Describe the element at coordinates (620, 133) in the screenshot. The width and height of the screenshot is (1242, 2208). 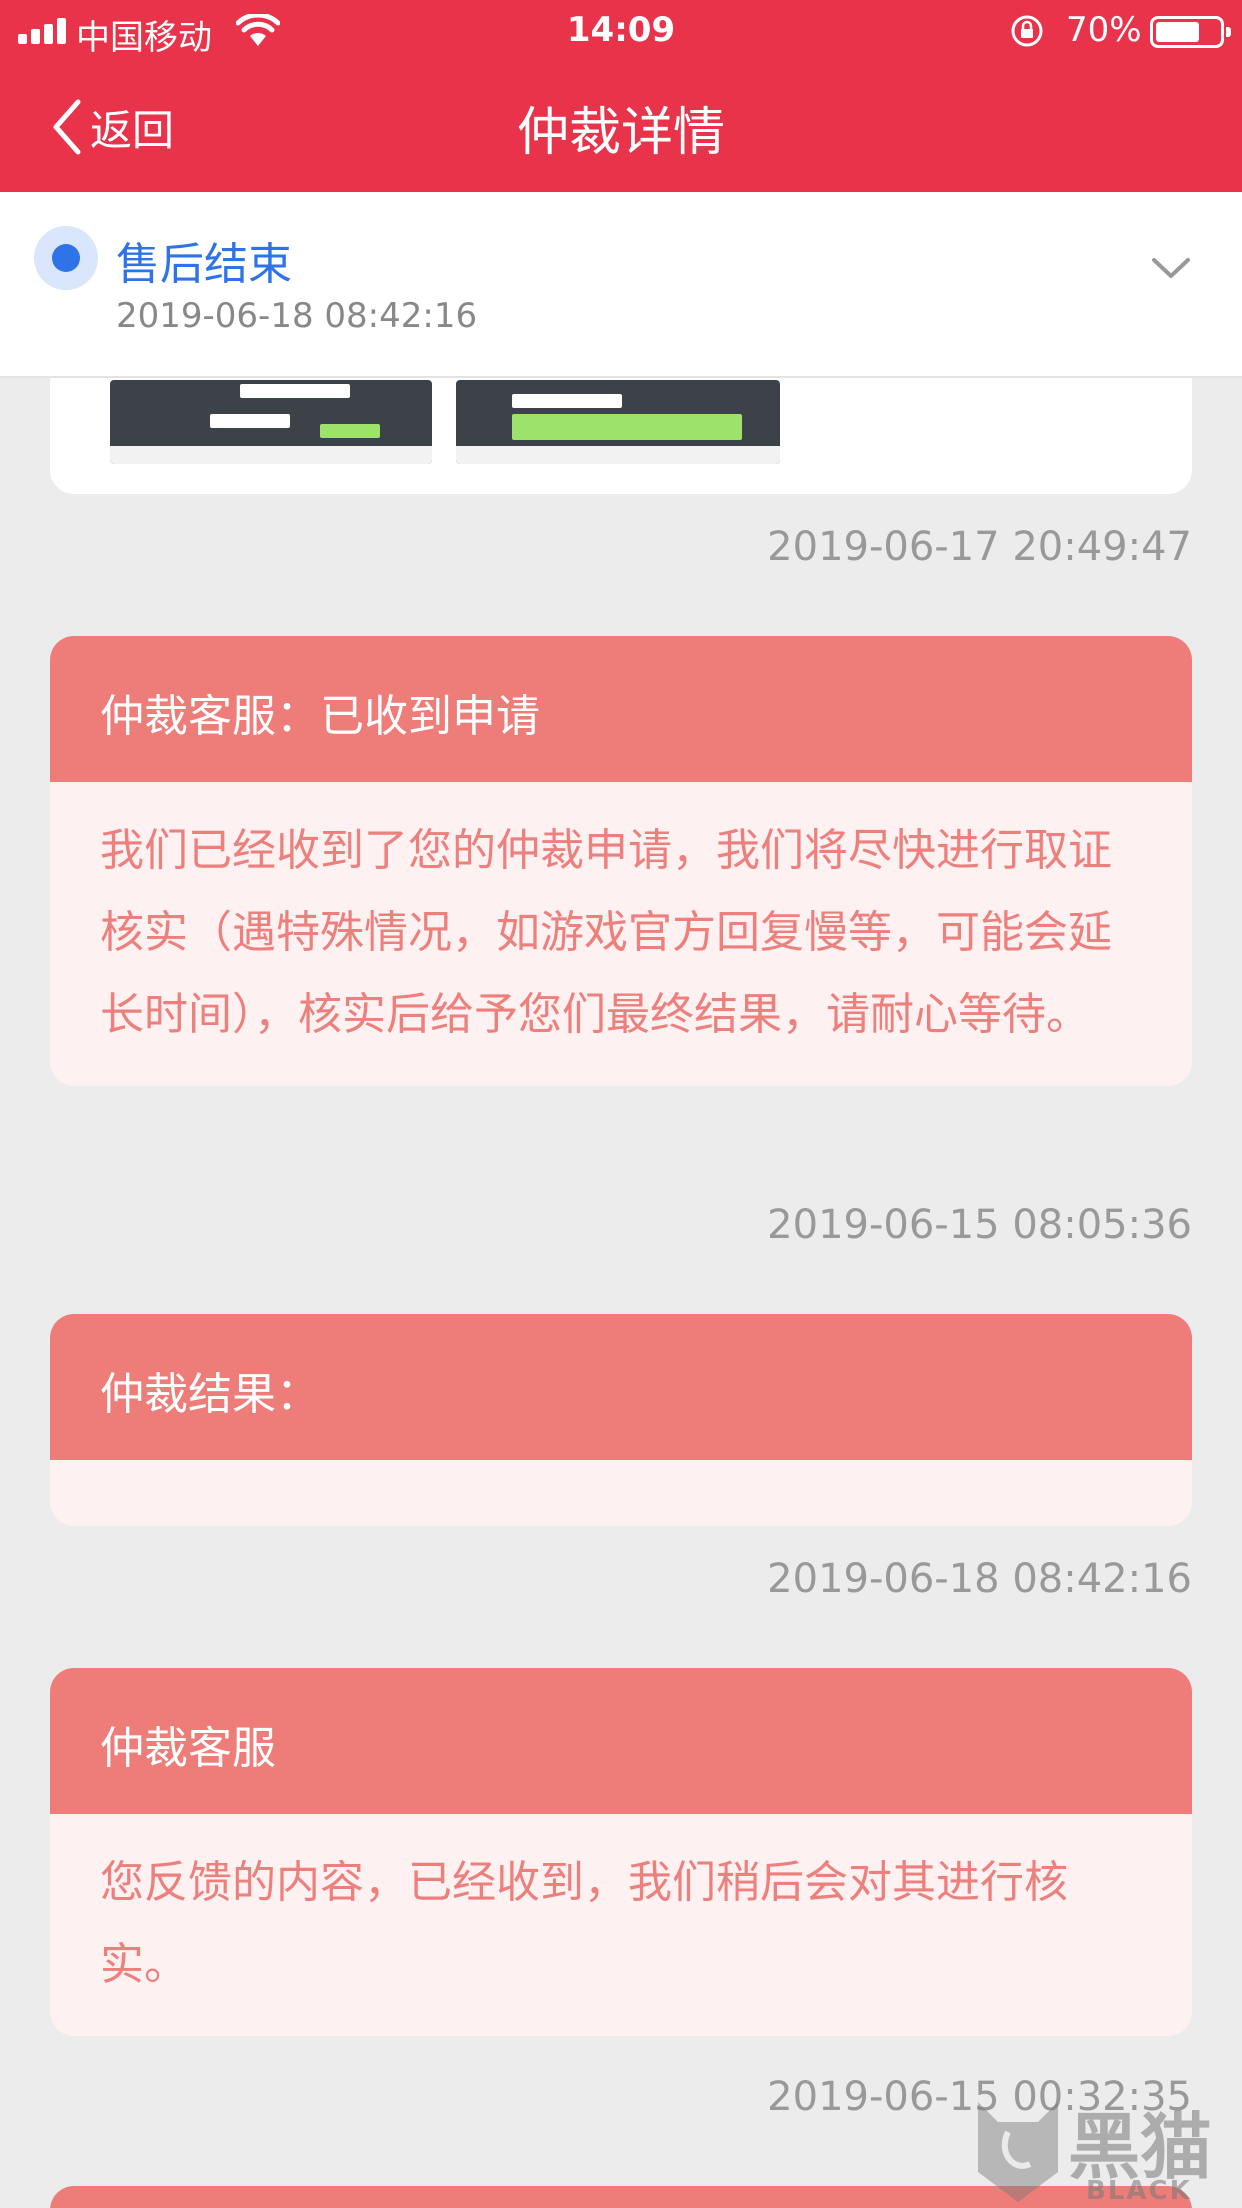
I see `page-title: 仲裁详情` at that location.